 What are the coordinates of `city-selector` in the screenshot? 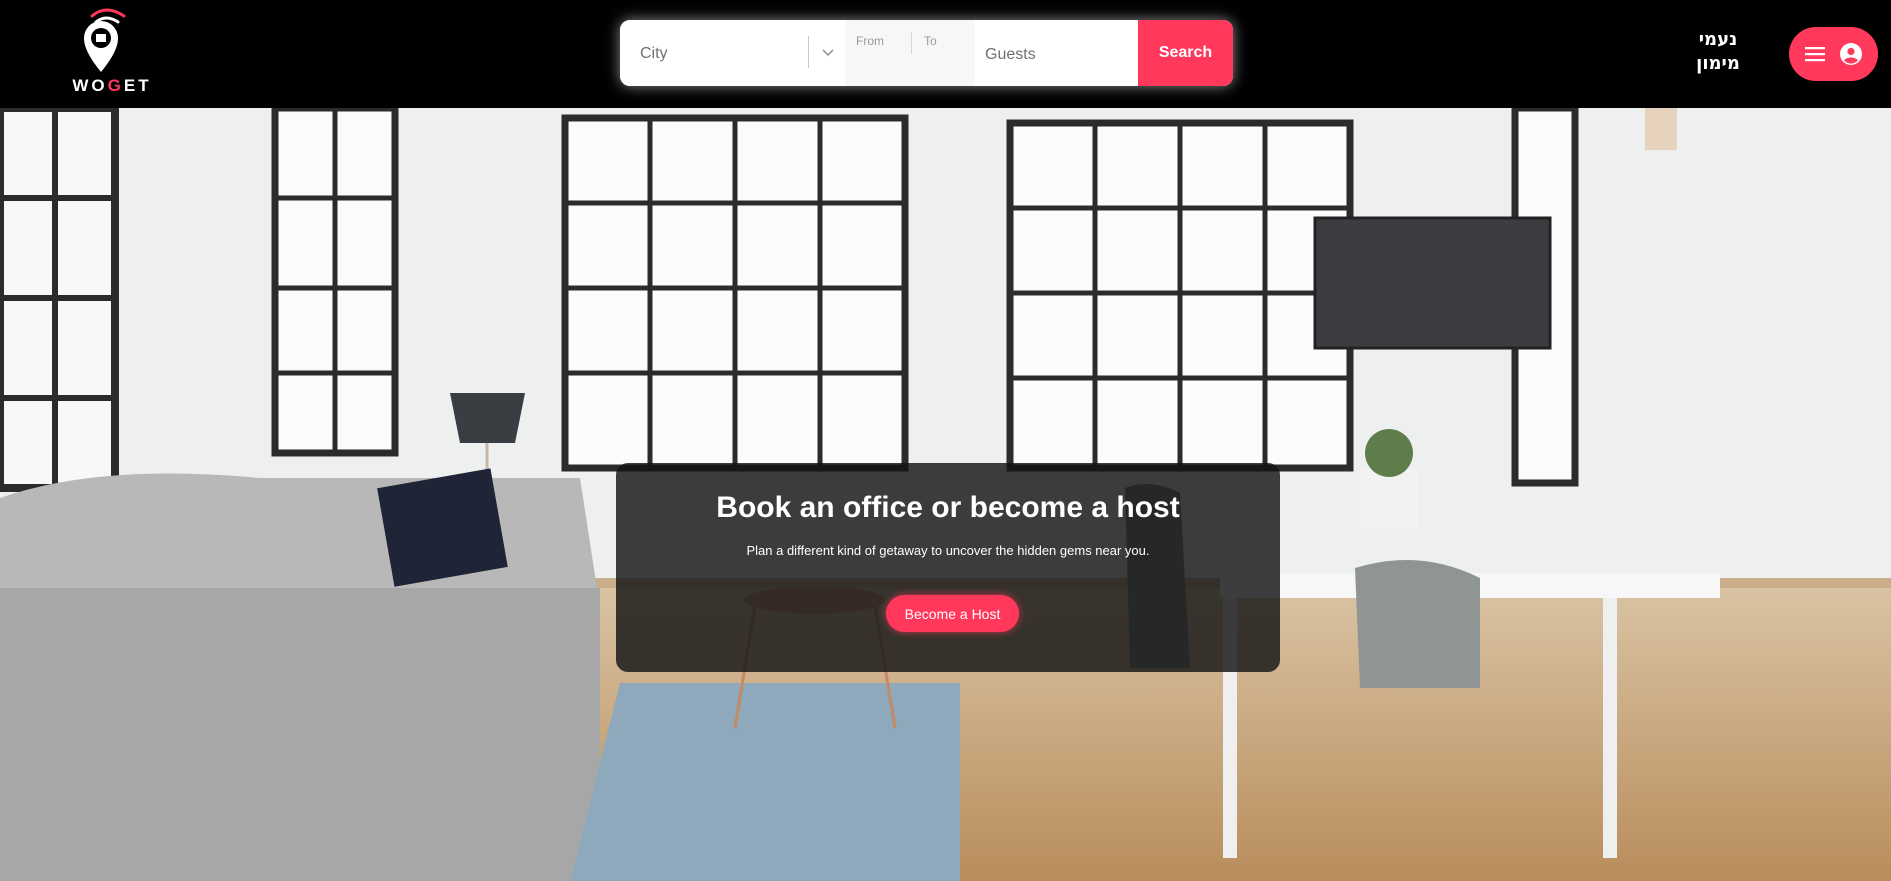 It's located at (732, 53).